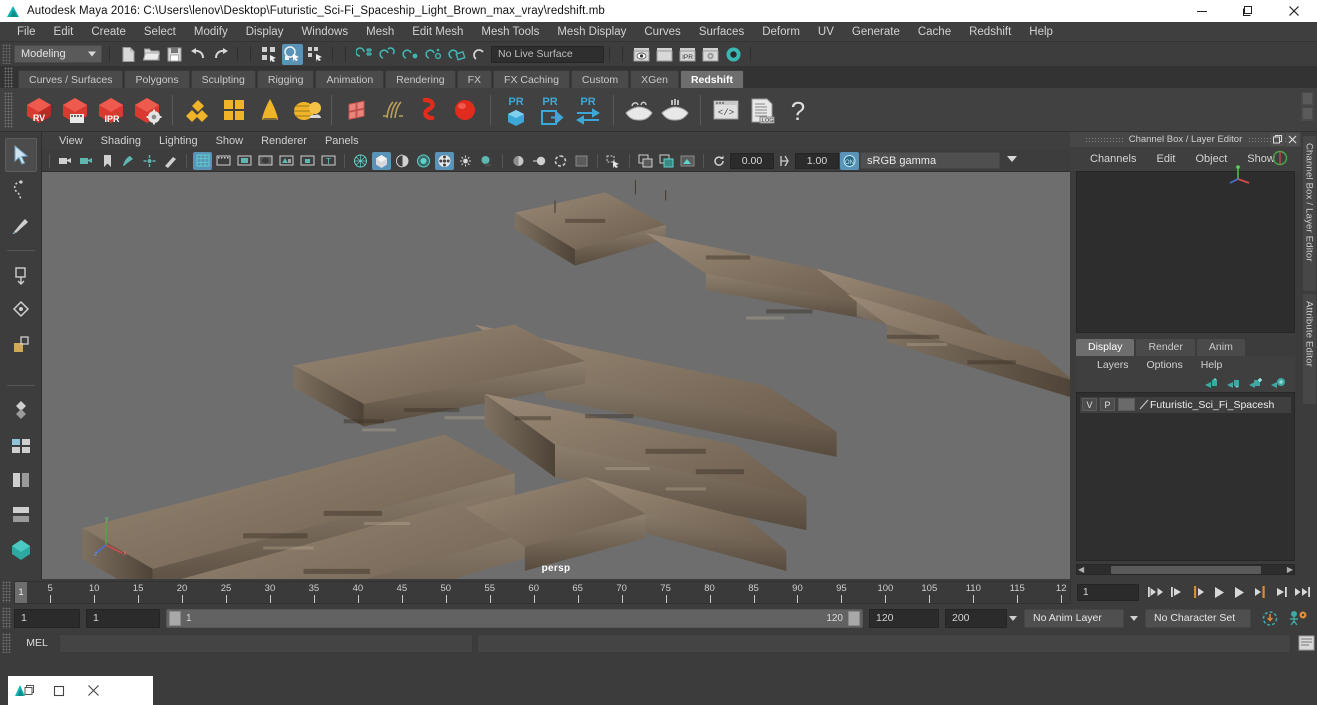 The image size is (1317, 705). I want to click on layer-row: V P Futuristic_Sci_Fi_Spacesh, so click(1185, 404).